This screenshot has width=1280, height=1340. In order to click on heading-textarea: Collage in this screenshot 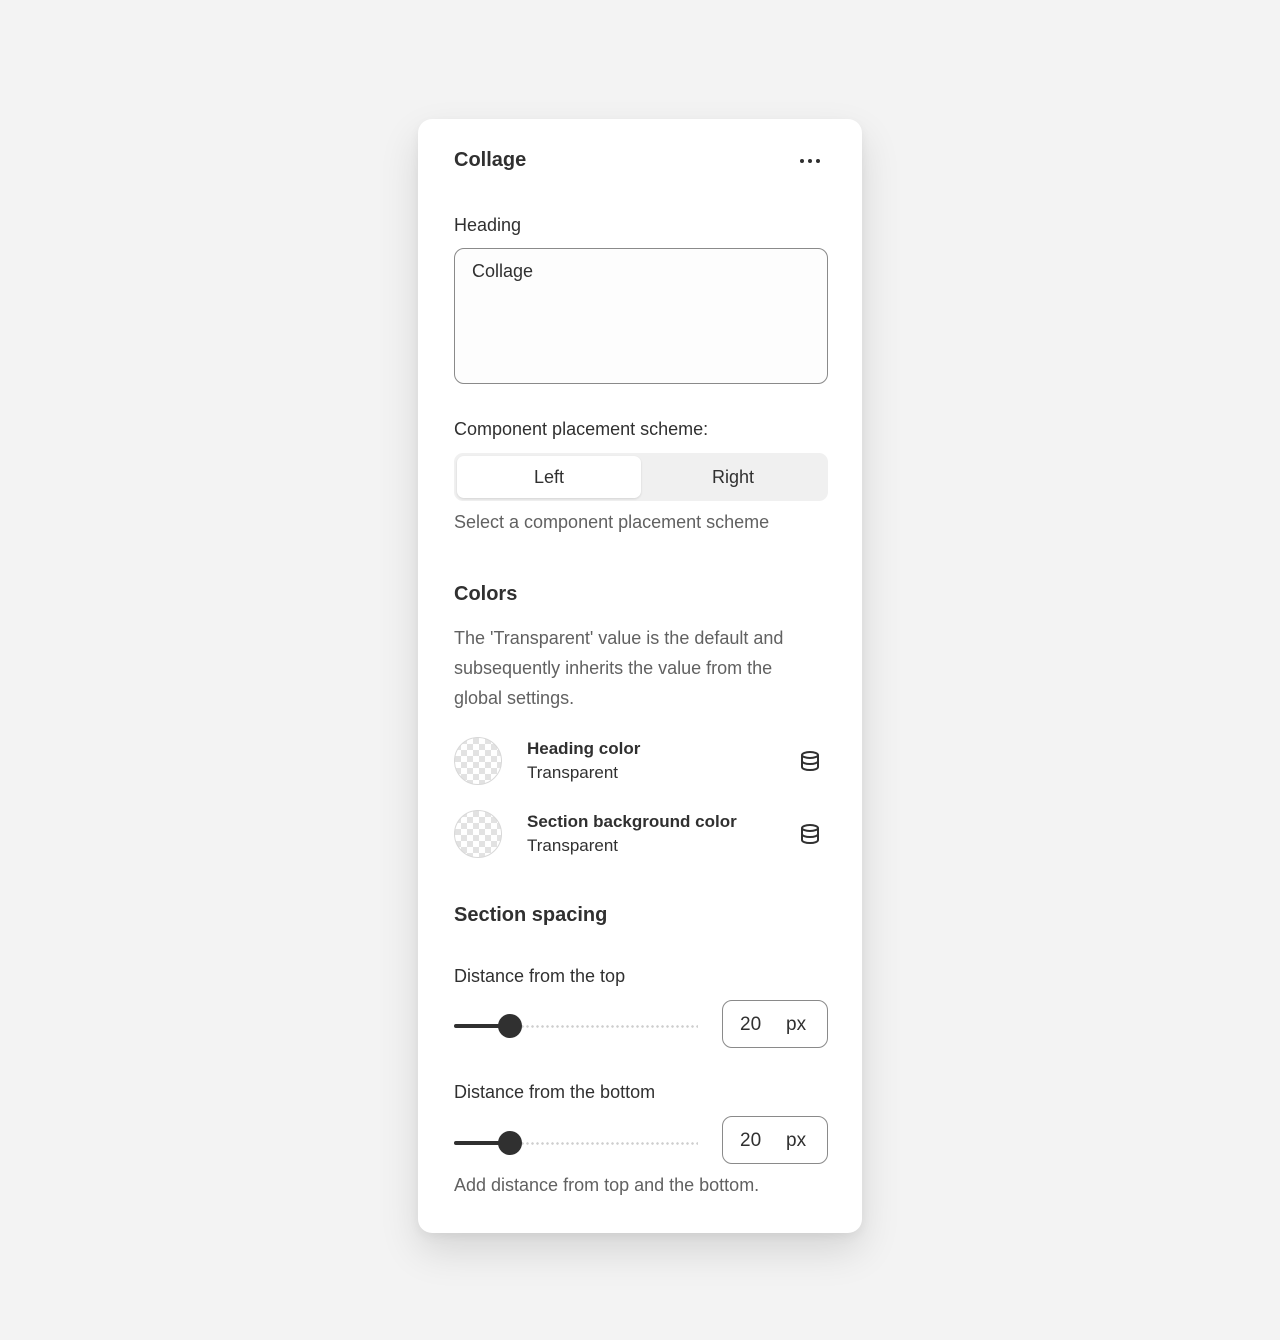, I will do `click(641, 316)`.